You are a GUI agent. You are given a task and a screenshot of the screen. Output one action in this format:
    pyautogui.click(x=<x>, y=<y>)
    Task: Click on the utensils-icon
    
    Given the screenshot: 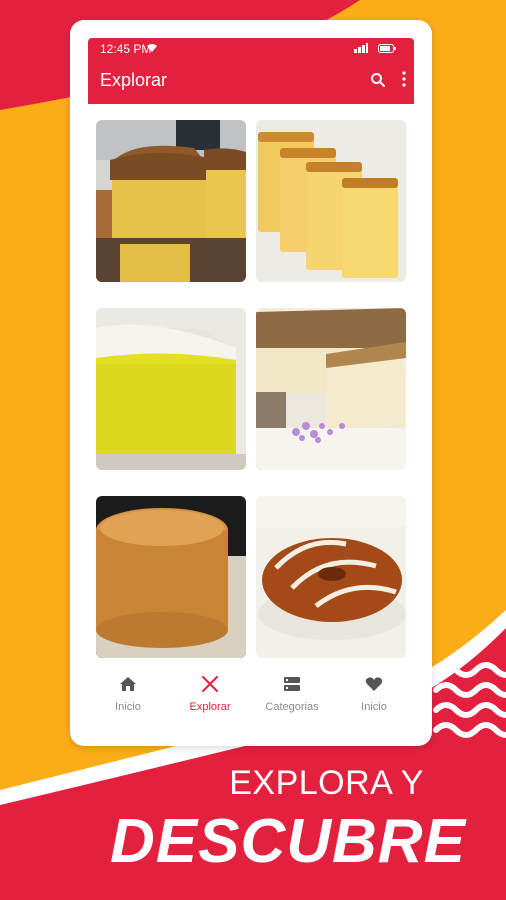 What is the action you would take?
    pyautogui.click(x=210, y=684)
    